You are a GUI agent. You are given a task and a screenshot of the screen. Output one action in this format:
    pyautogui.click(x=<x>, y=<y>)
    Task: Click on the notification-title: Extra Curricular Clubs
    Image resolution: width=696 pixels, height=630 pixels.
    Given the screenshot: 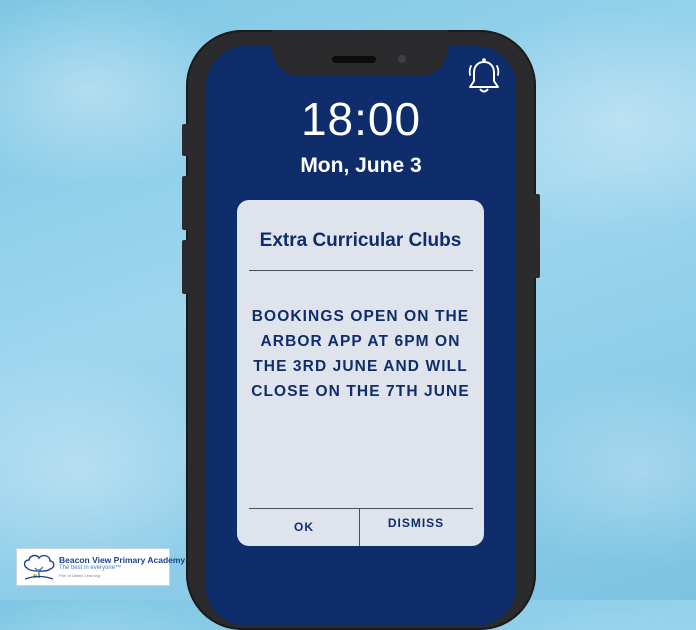 What is the action you would take?
    pyautogui.click(x=360, y=240)
    